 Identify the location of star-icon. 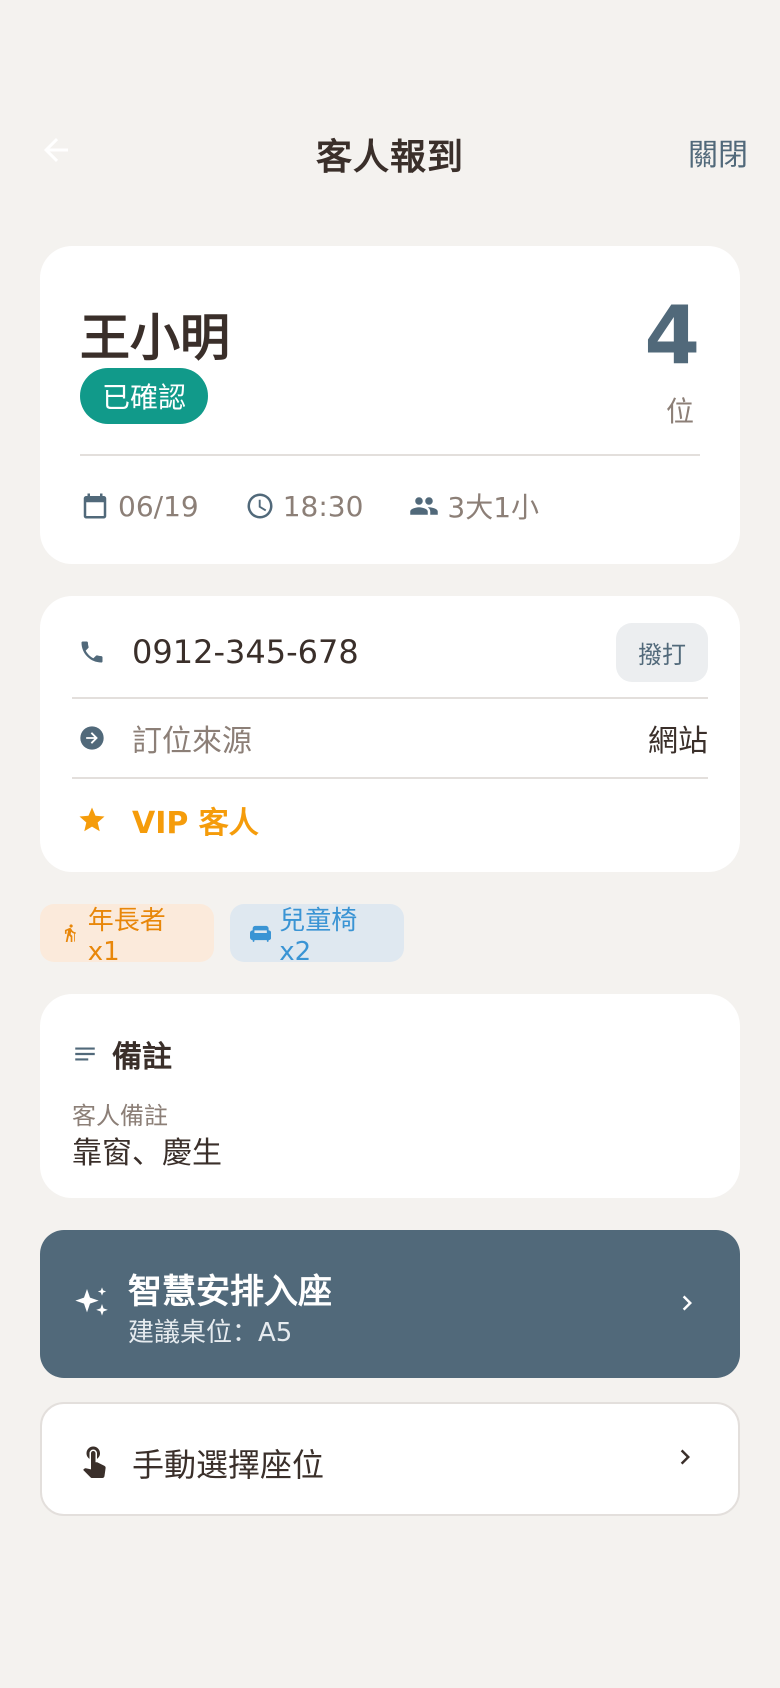
(92, 819).